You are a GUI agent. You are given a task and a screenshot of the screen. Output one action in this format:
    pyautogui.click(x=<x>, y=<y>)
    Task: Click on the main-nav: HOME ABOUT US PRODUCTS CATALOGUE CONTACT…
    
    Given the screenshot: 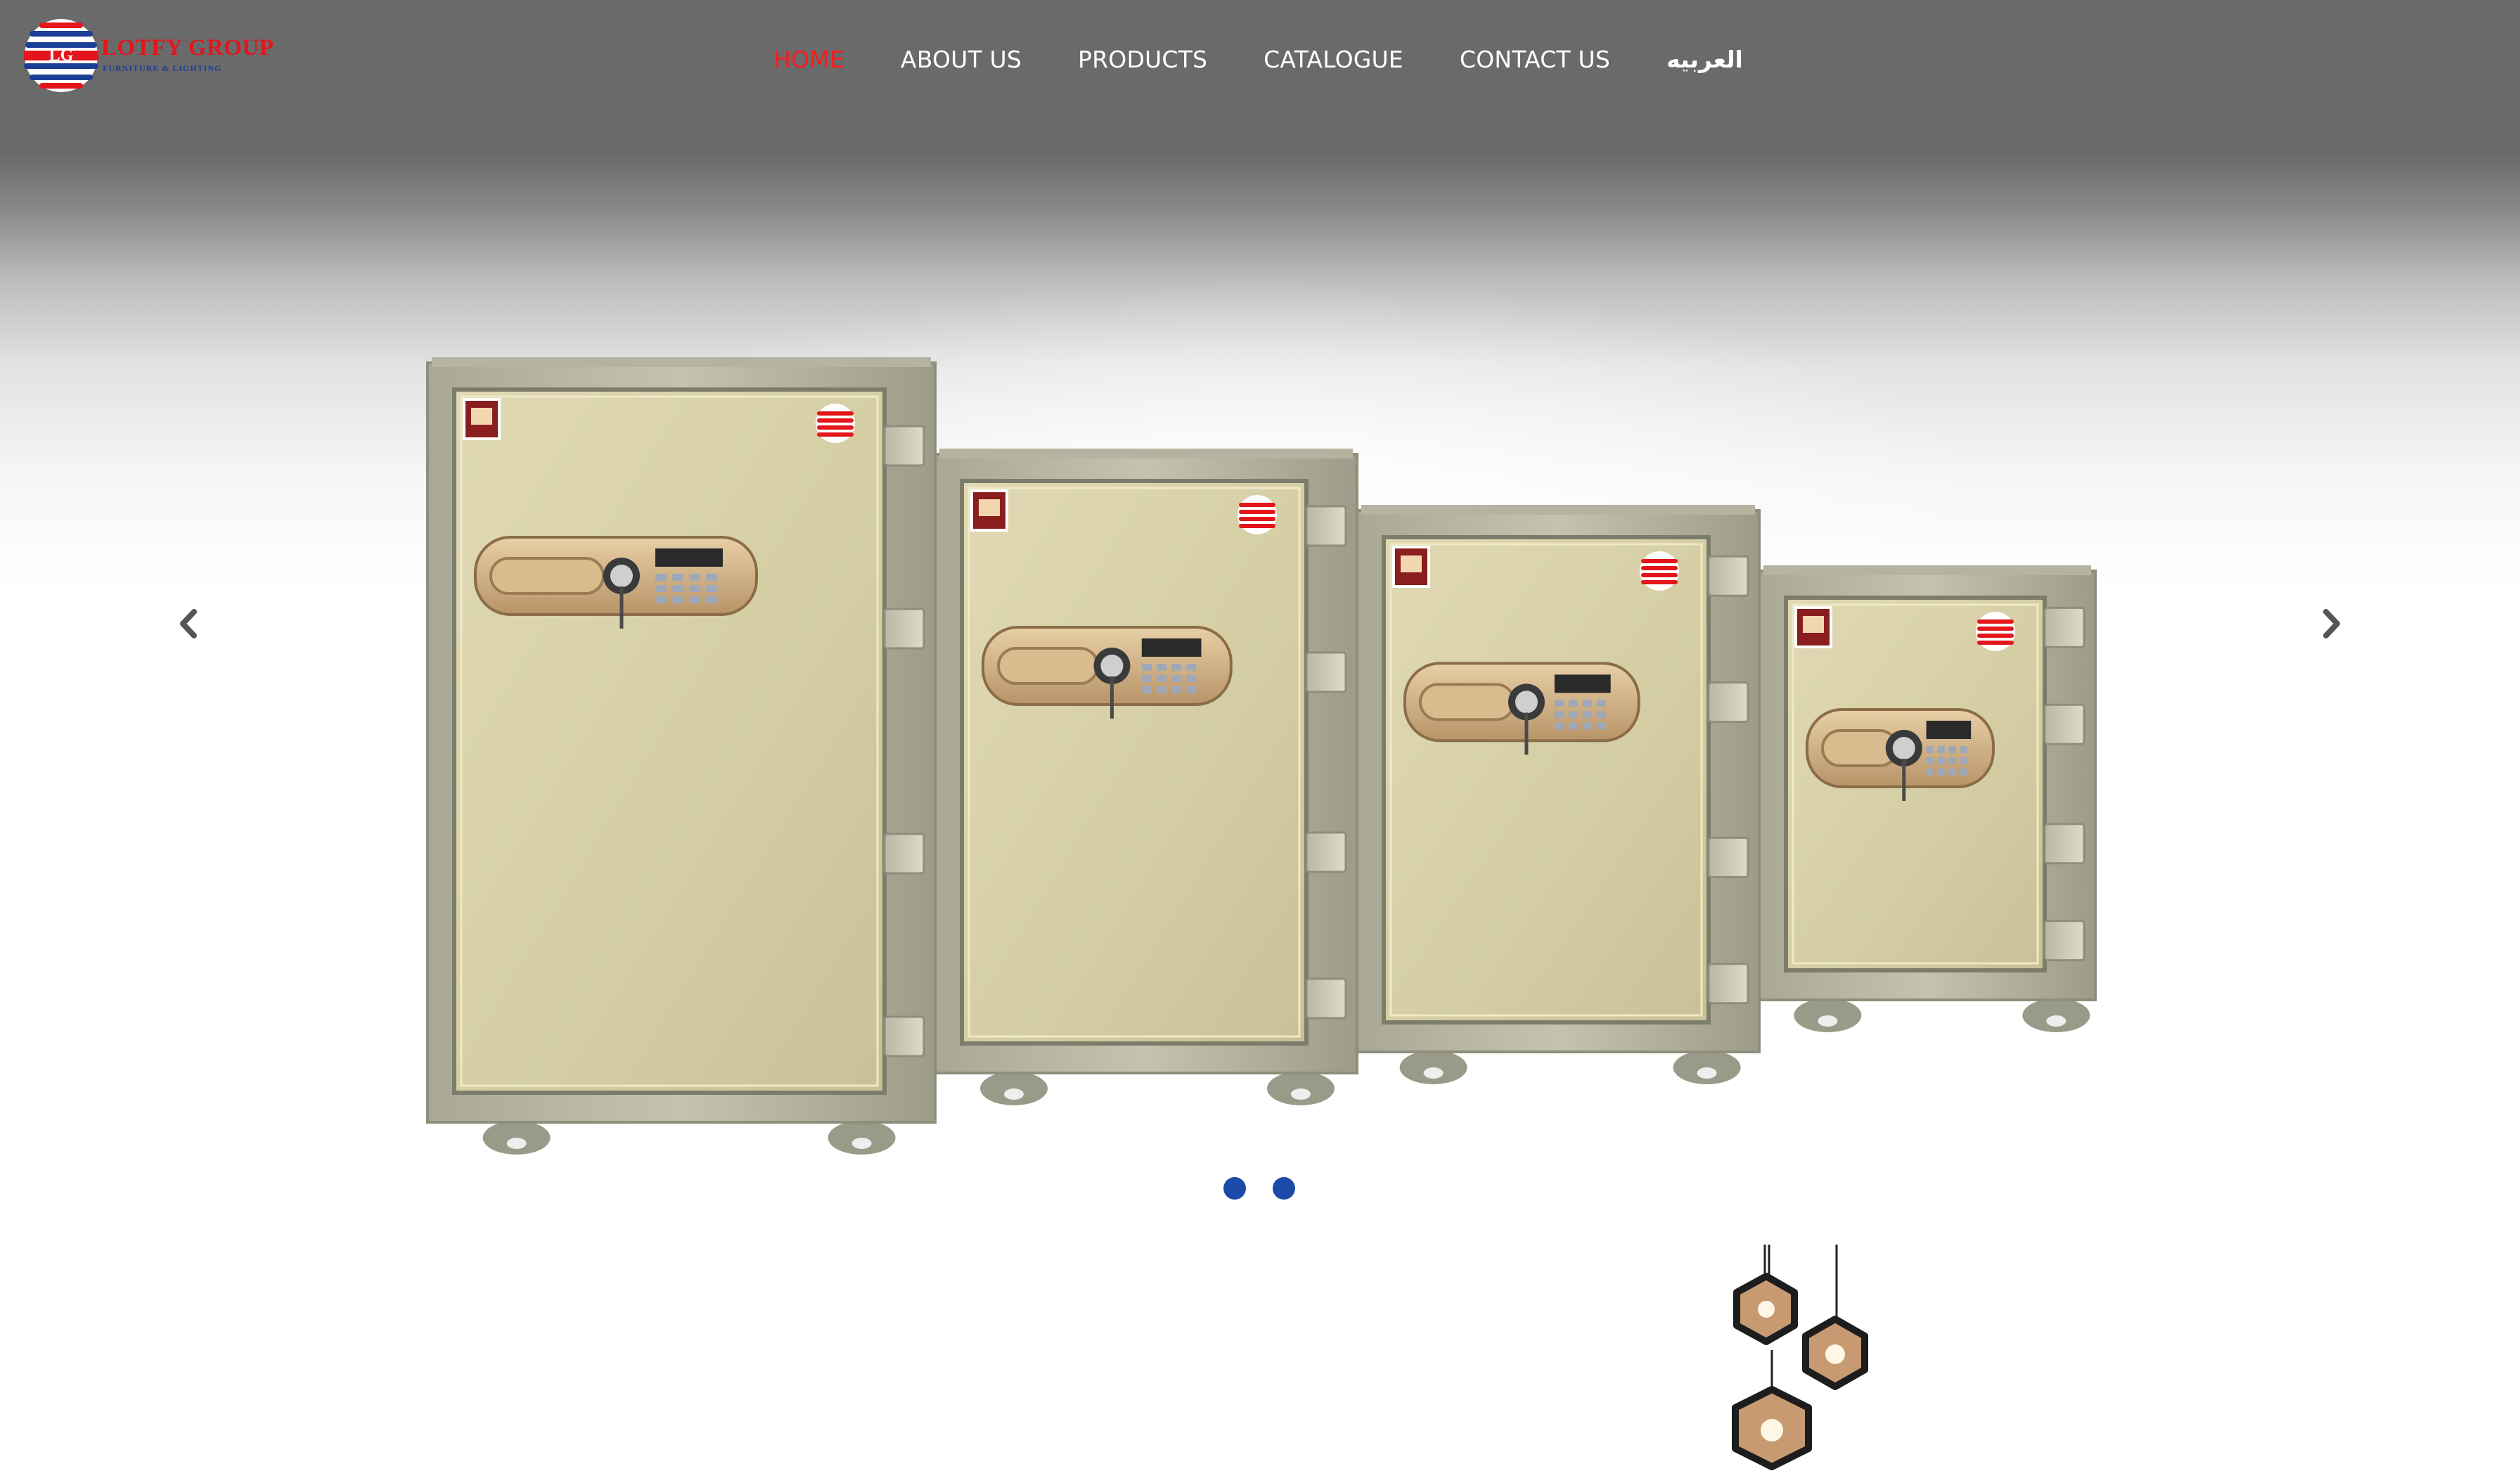 What is the action you would take?
    pyautogui.click(x=1258, y=59)
    